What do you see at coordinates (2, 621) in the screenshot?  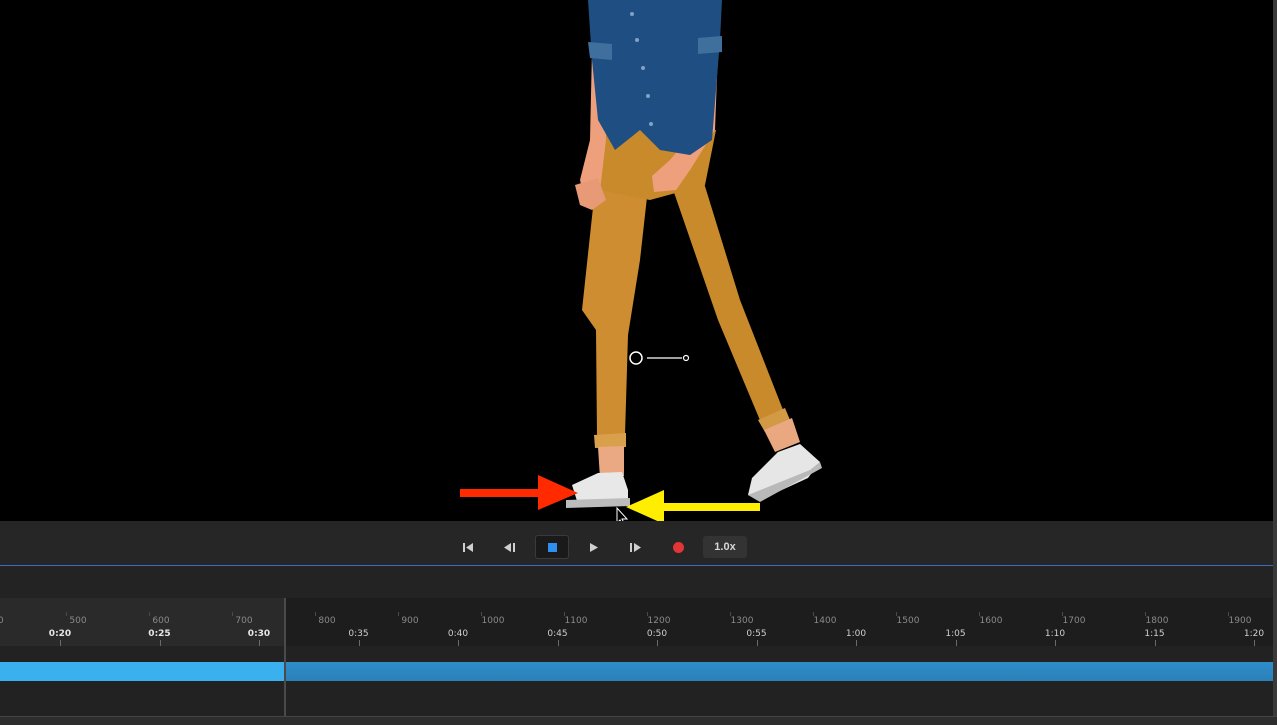 I see `ruler-frame-label: 400` at bounding box center [2, 621].